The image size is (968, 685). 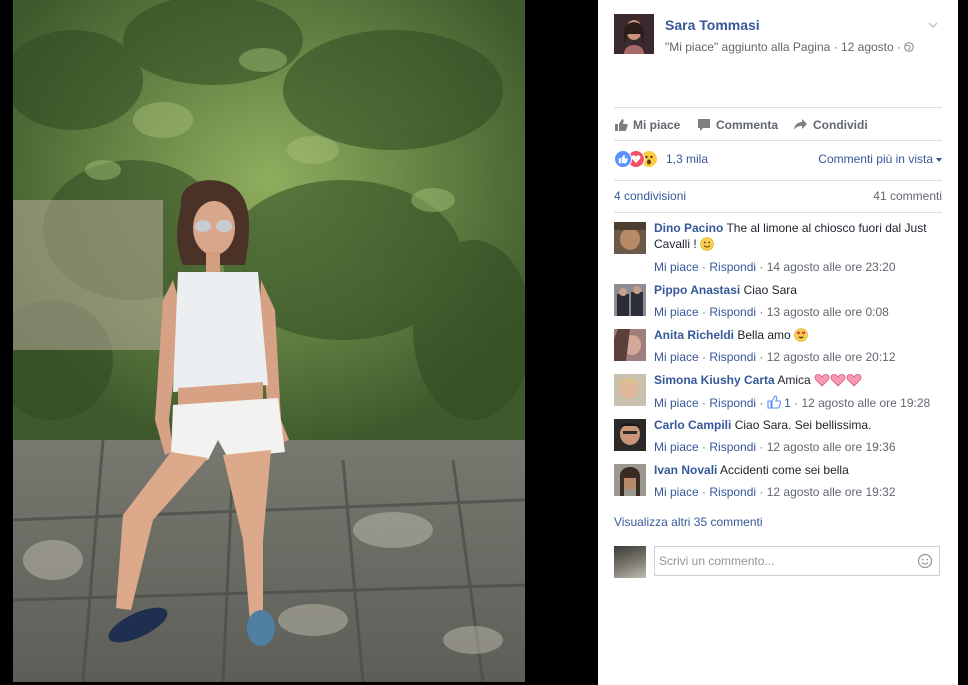 I want to click on share-button-label: Condividi, so click(x=840, y=125).